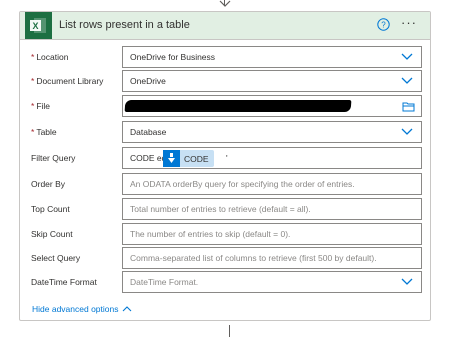 The image size is (450, 337). I want to click on location-value: OneDrive for Business, so click(173, 57).